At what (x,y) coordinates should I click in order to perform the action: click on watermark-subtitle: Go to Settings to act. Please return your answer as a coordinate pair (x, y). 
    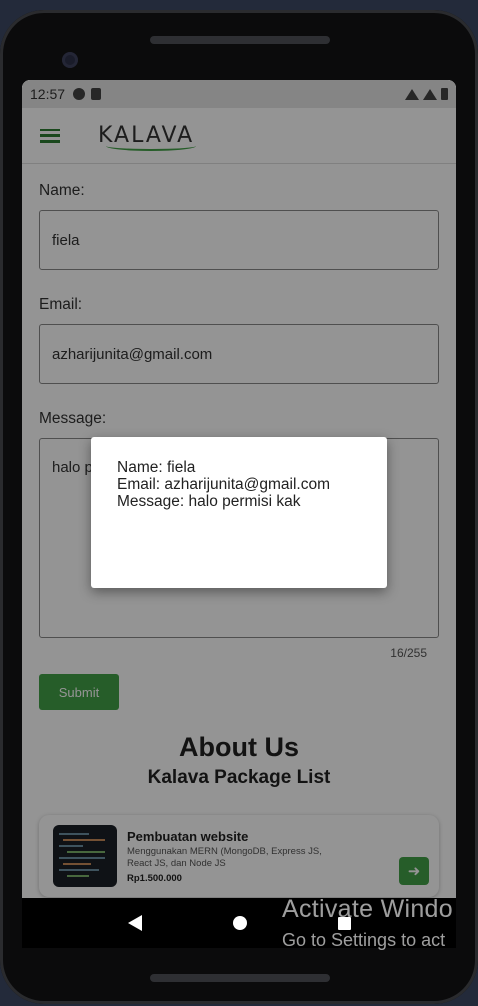
    Looking at the image, I should click on (364, 940).